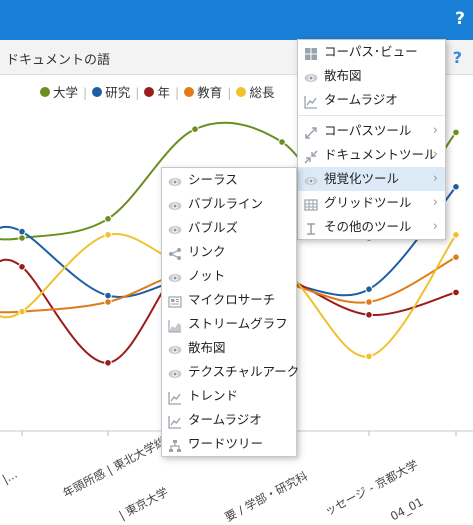 This screenshot has width=473, height=525. I want to click on menu-item: シーラス, so click(229, 180).